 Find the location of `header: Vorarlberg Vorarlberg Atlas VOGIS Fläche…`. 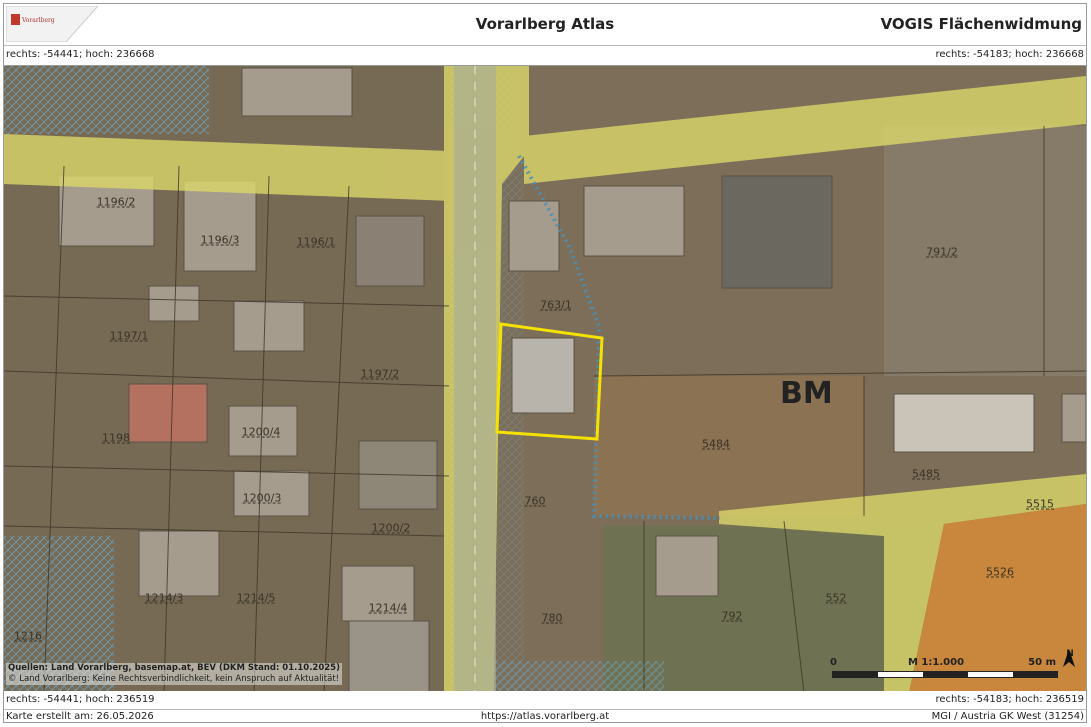

header: Vorarlberg Vorarlberg Atlas VOGIS Fläche… is located at coordinates (545, 25).